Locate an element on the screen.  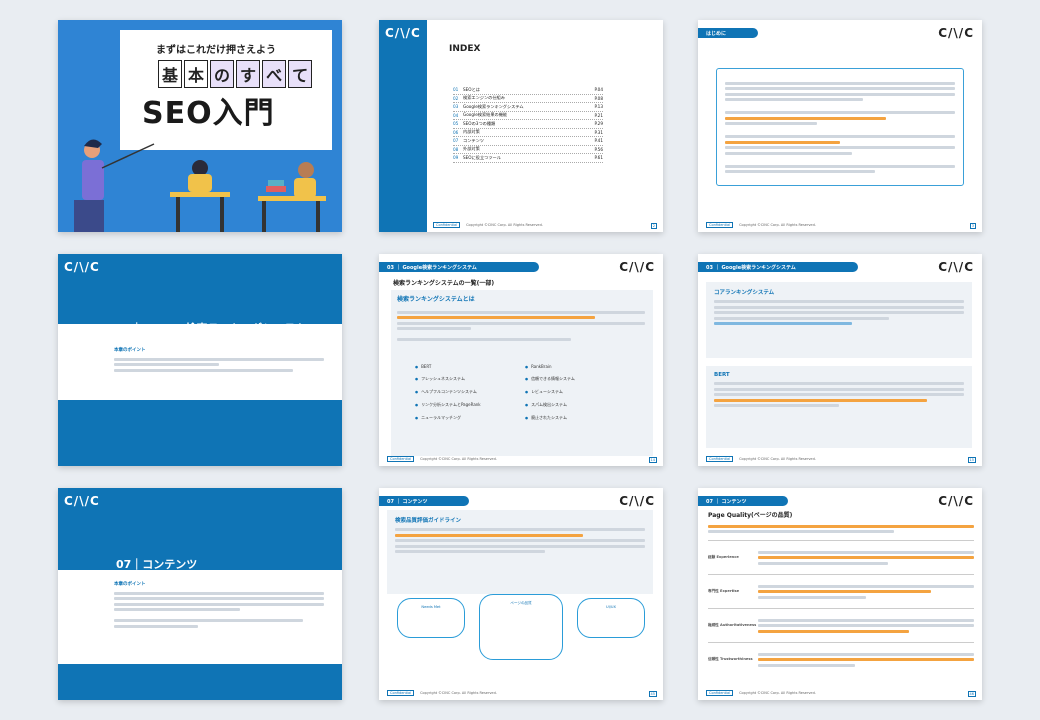
slide-thumbnail-chapter-03: C/\/C 03｜Google検索ランキングシステム 本章のポイント is located at coordinates (200, 360).